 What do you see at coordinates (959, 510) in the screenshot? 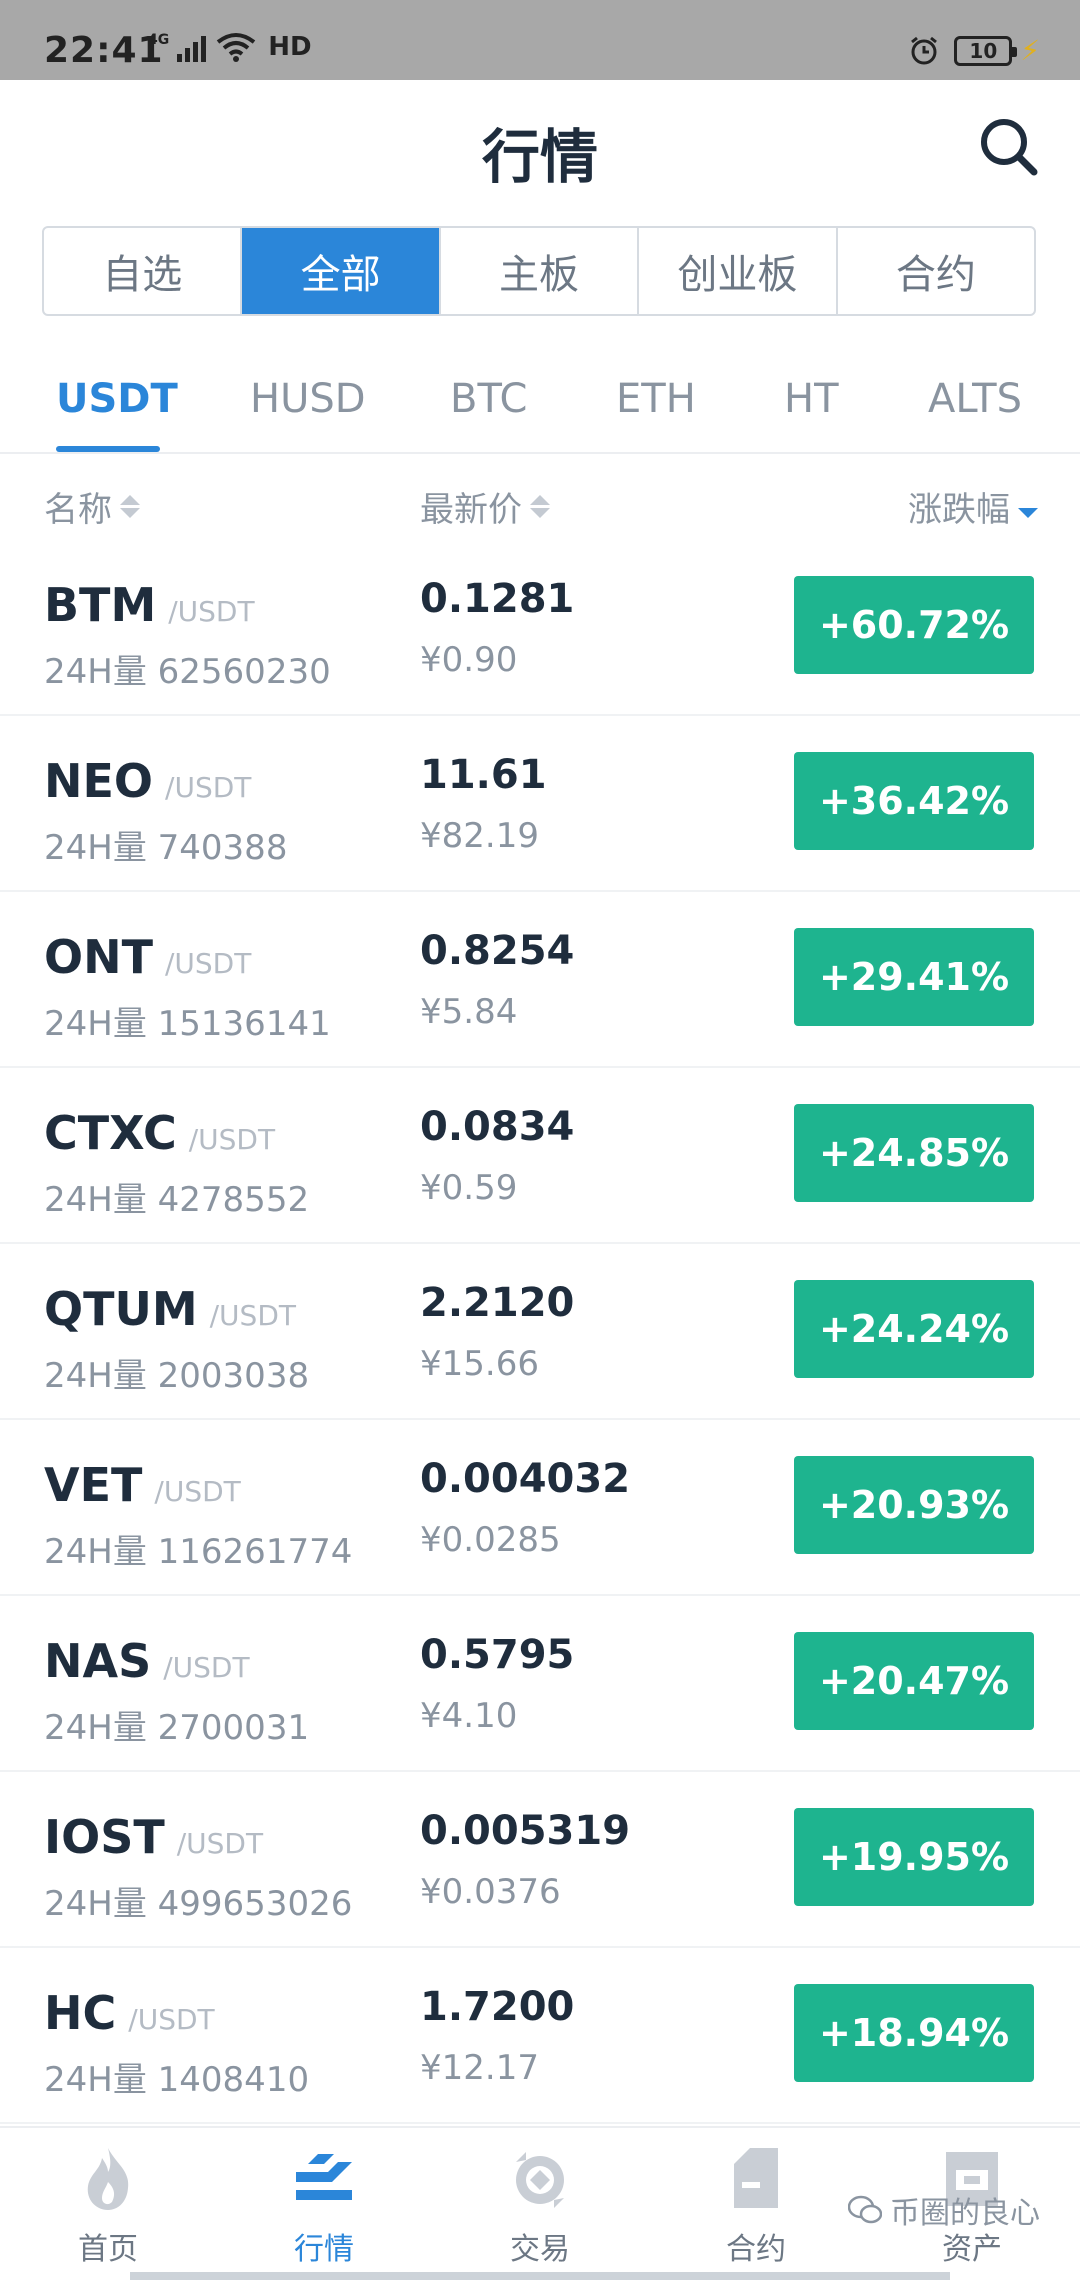
I see `column-change-label: 涨跌幅` at bounding box center [959, 510].